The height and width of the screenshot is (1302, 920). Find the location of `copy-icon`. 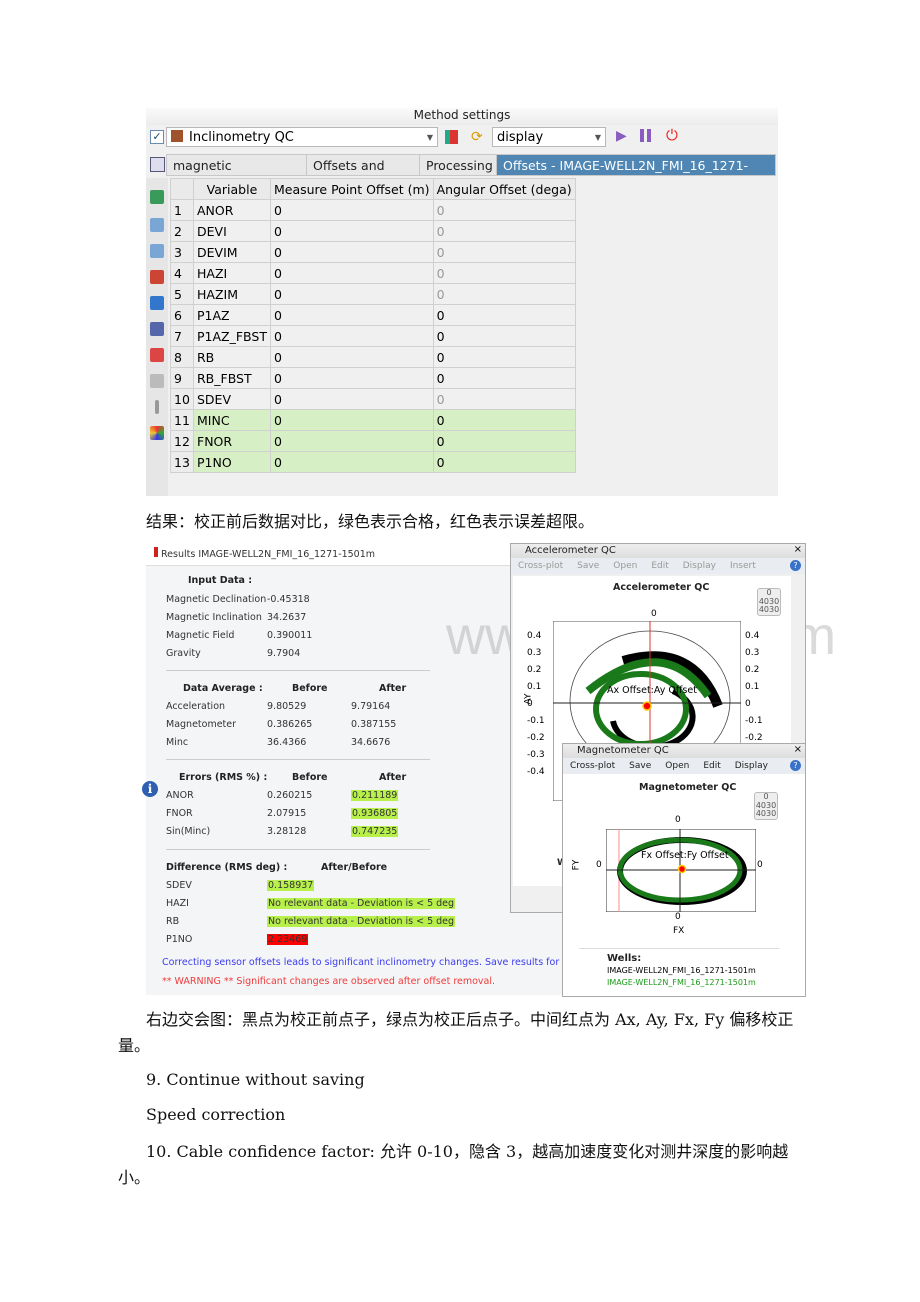

copy-icon is located at coordinates (157, 381).